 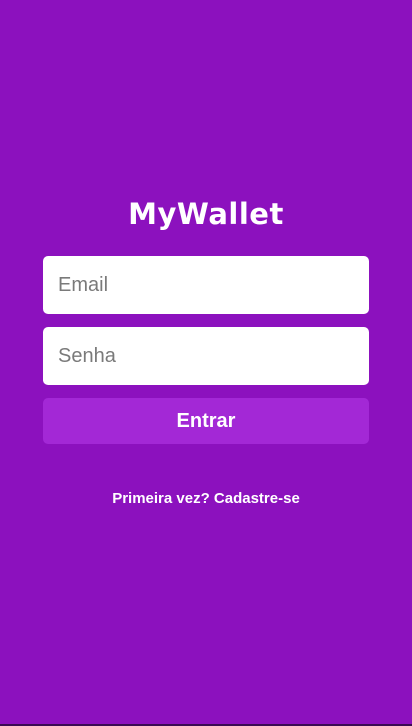 What do you see at coordinates (206, 214) in the screenshot?
I see `app-logo: MyWallet` at bounding box center [206, 214].